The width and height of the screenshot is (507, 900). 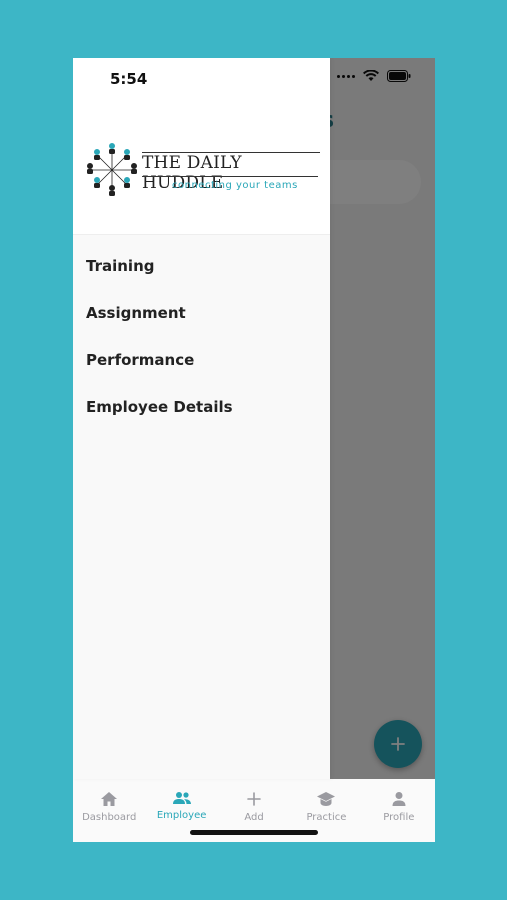 What do you see at coordinates (159, 420) in the screenshot?
I see `menu-item-employee-details: Employee Details` at bounding box center [159, 420].